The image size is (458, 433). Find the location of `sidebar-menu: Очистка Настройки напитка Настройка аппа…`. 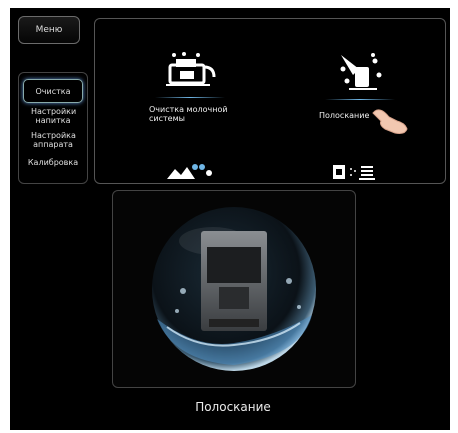

sidebar-menu: Очистка Настройки напитка Настройка аппа… is located at coordinates (53, 128).